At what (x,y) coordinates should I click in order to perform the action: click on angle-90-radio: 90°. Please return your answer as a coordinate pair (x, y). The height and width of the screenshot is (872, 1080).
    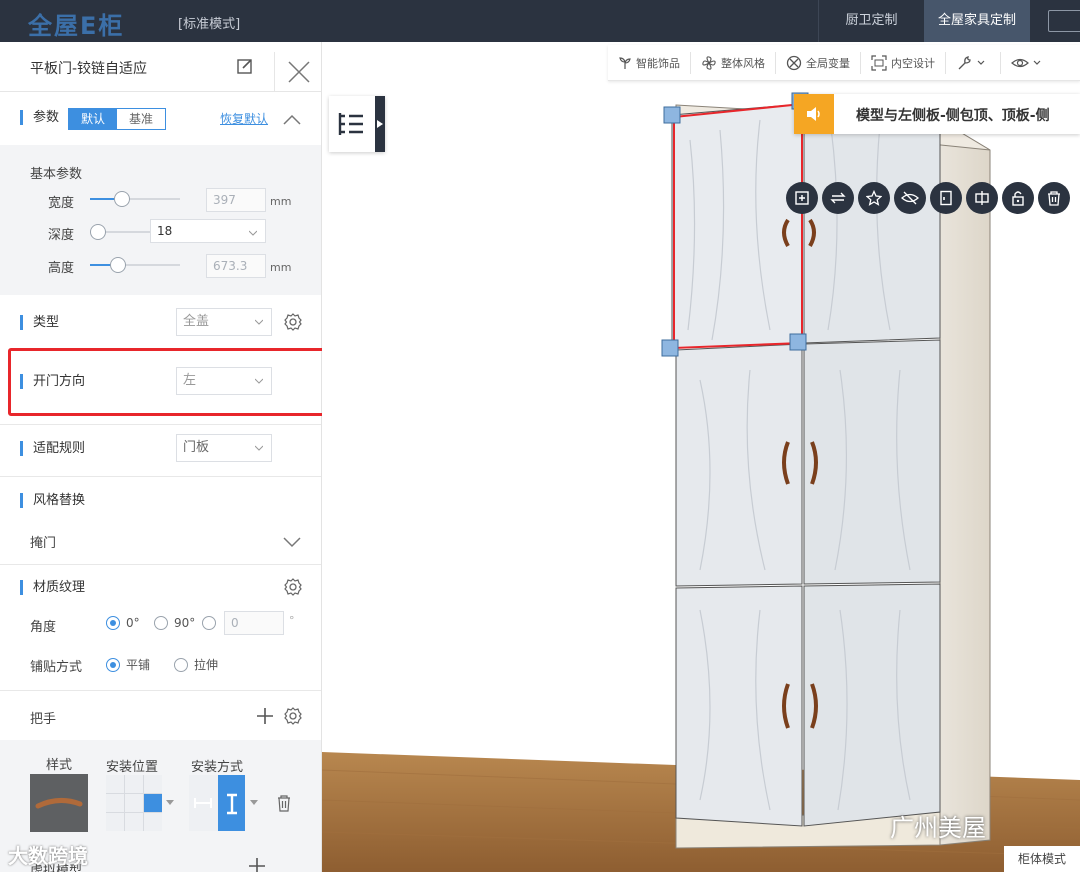
    Looking at the image, I should click on (174, 623).